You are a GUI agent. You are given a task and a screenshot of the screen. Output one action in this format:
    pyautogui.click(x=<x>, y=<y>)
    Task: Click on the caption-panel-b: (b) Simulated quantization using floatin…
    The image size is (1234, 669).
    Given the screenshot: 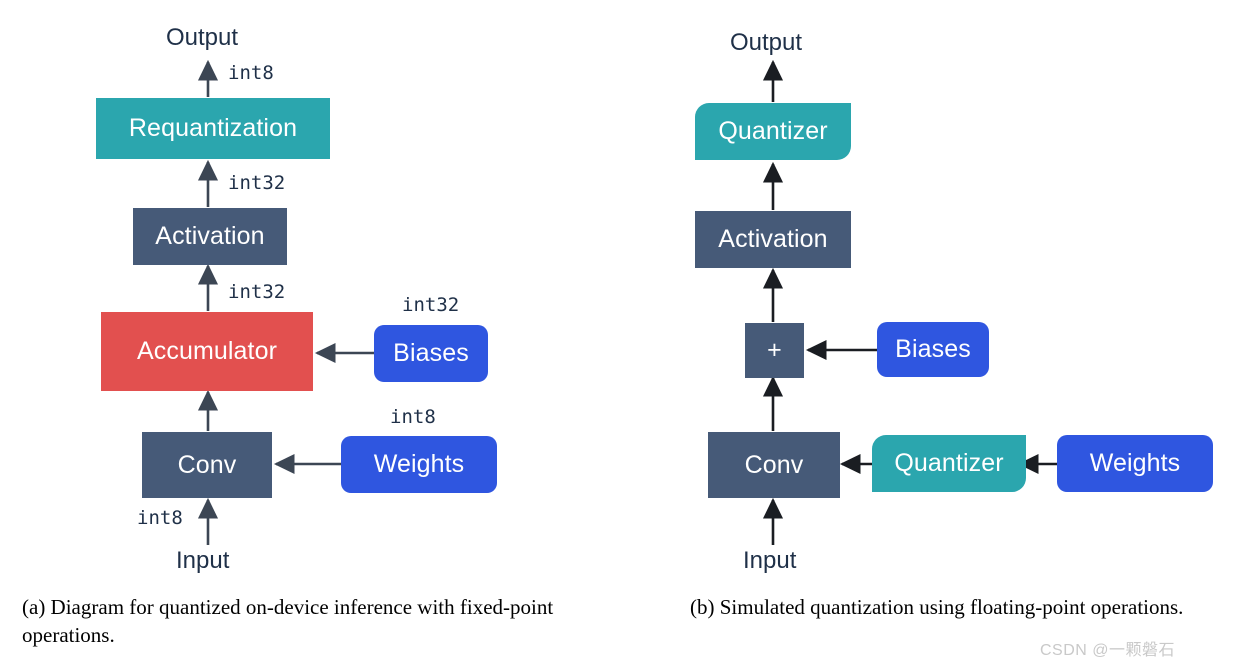 What is the action you would take?
    pyautogui.click(x=937, y=607)
    